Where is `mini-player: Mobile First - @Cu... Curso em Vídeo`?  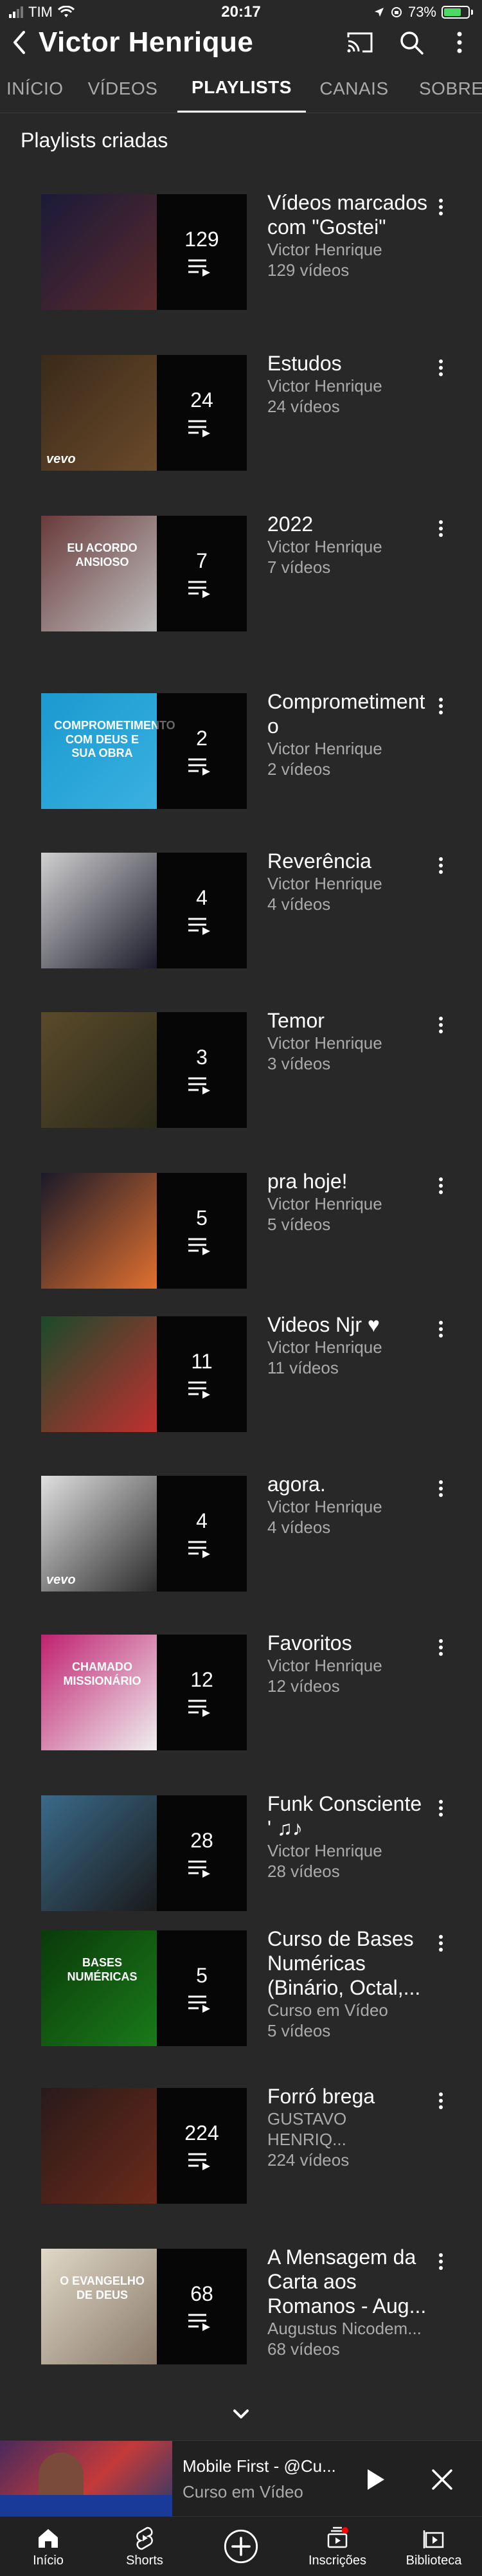 mini-player: Mobile First - @Cu... Curso em Vídeo is located at coordinates (241, 2478).